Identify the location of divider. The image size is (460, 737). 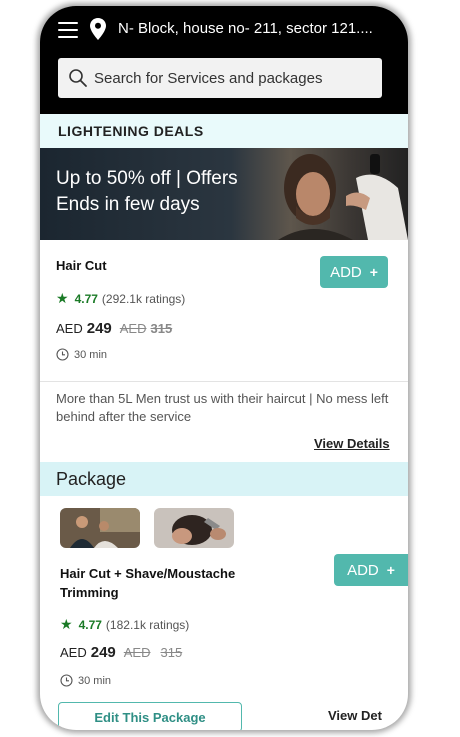
(224, 381).